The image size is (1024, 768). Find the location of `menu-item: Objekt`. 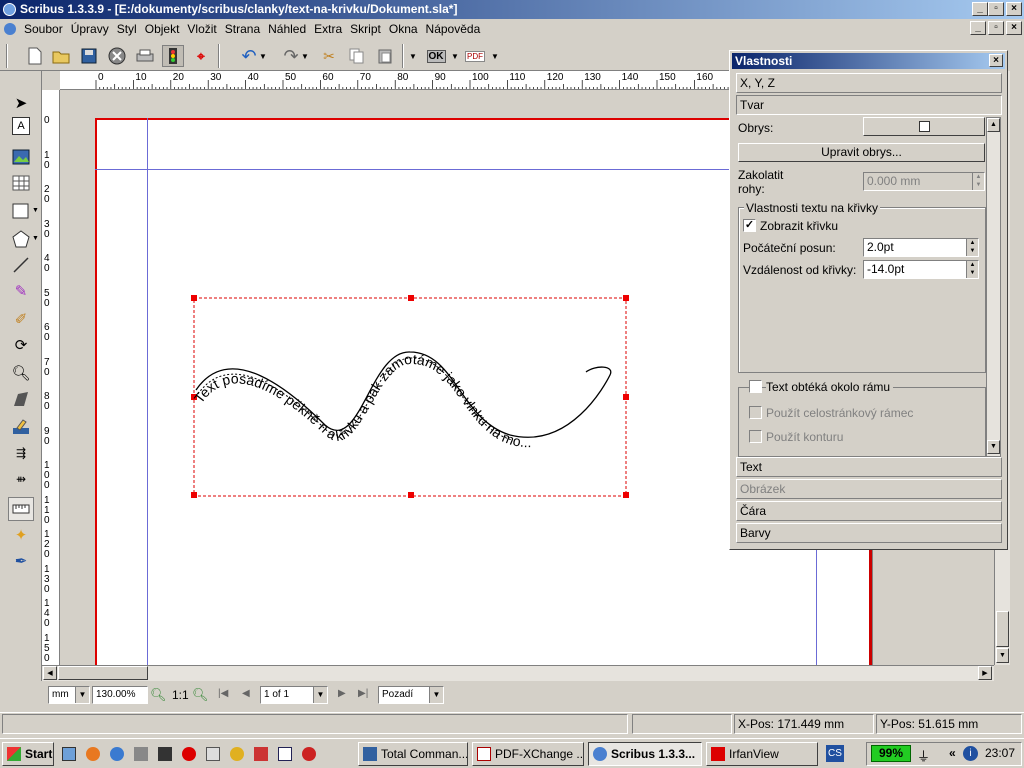

menu-item: Objekt is located at coordinates (162, 29).